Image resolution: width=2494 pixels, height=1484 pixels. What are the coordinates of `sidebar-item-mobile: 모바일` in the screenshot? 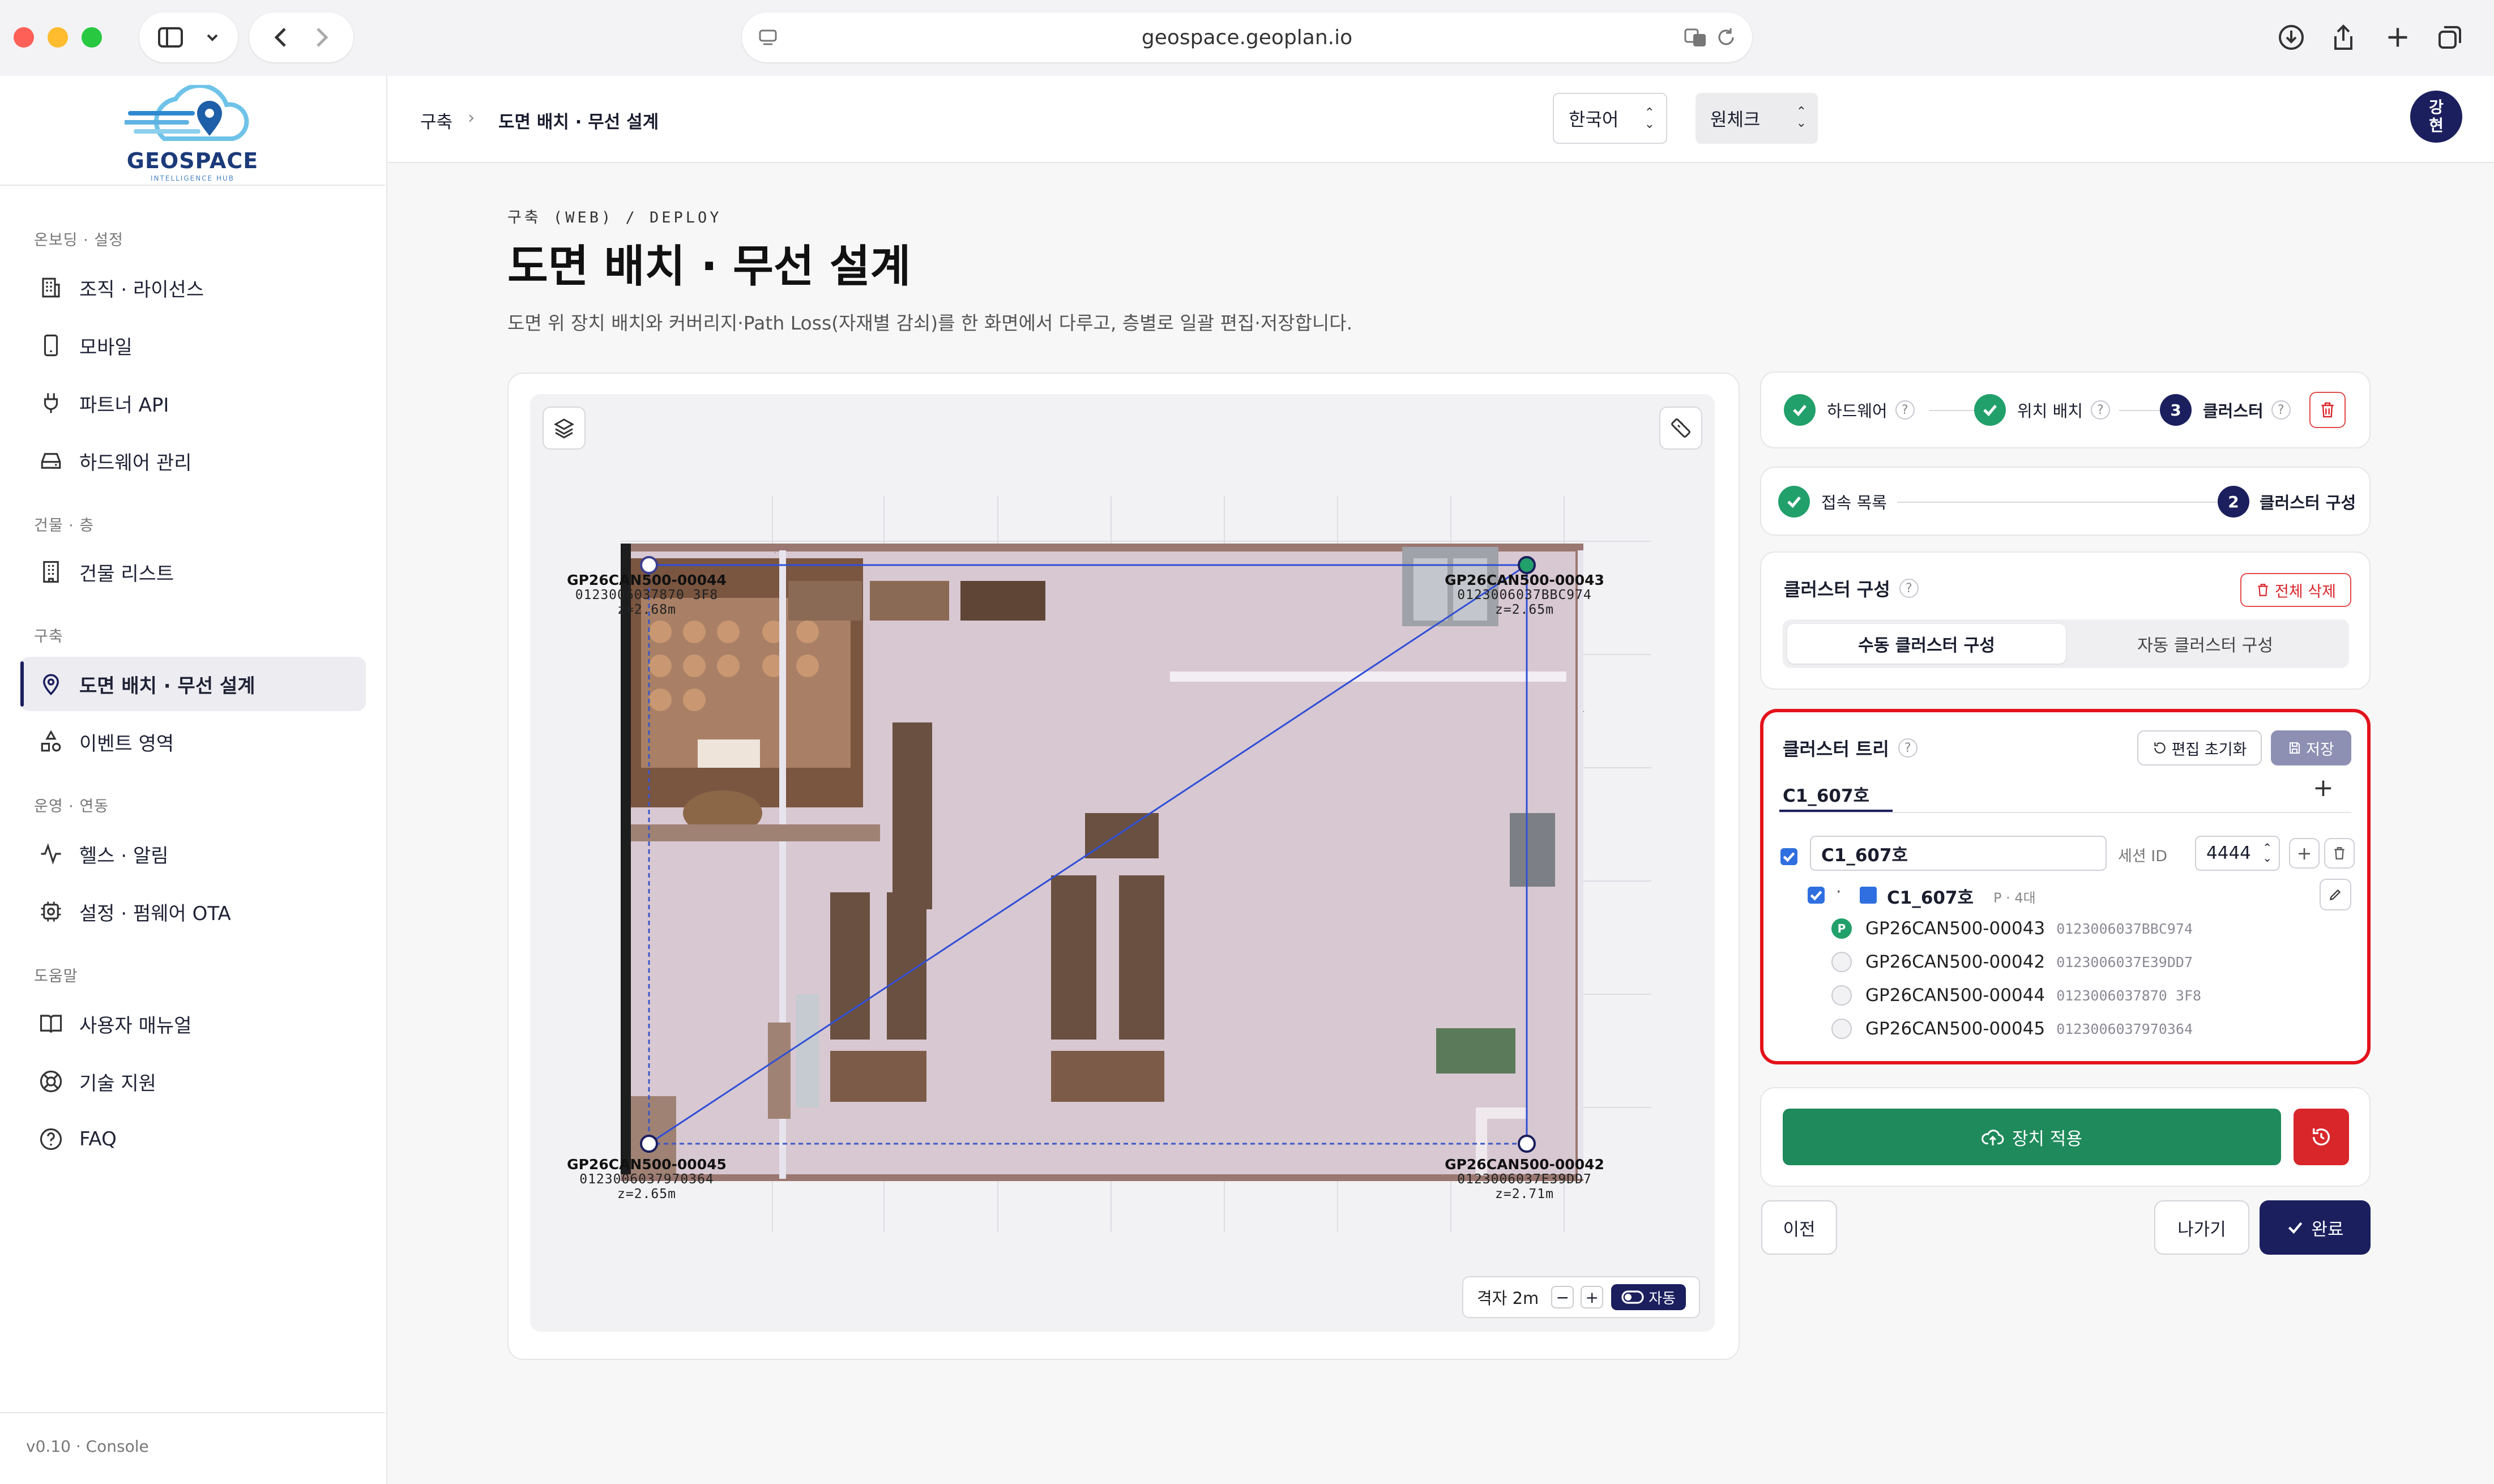 It's located at (193, 345).